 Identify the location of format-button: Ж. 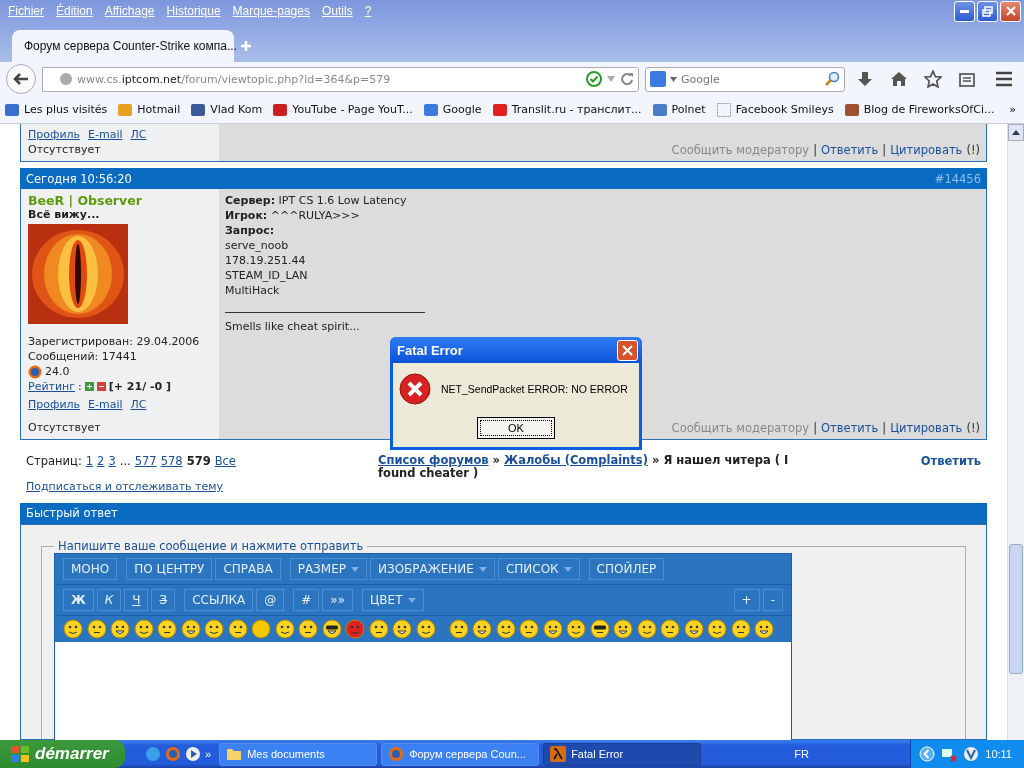
(78, 600).